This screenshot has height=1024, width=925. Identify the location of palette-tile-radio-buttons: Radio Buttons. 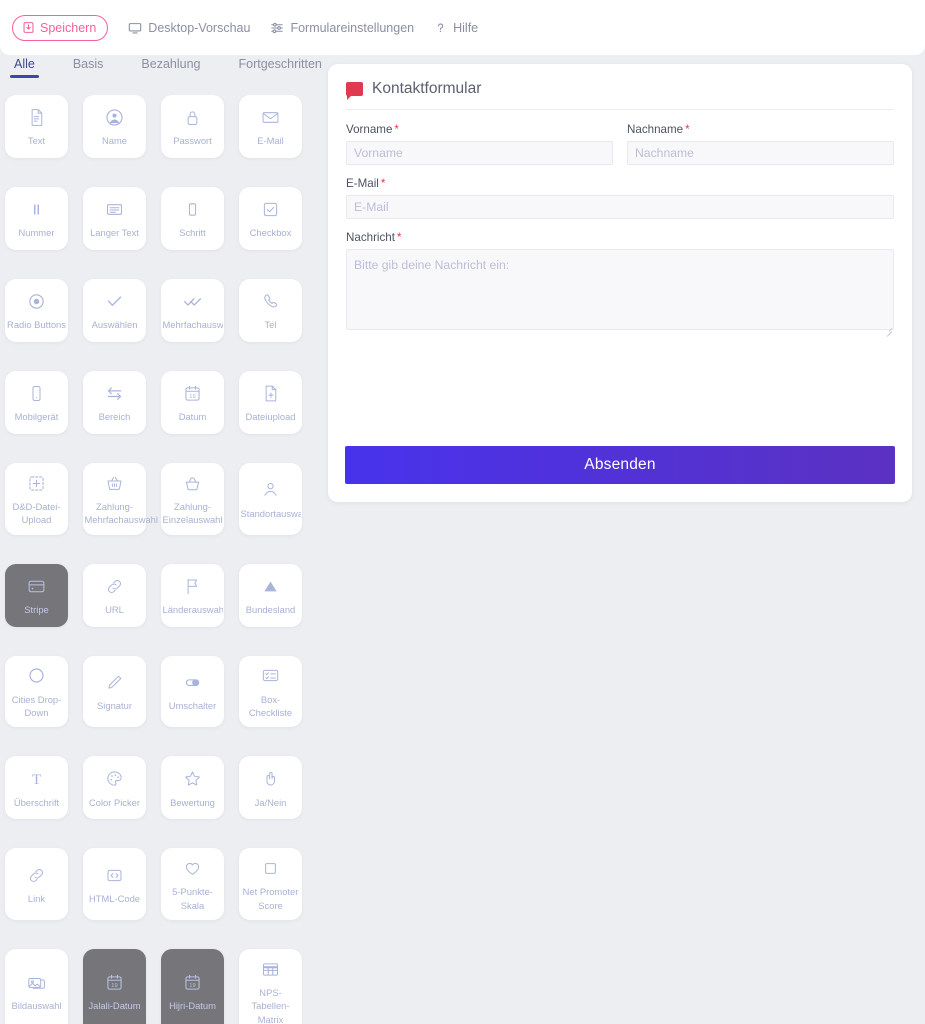
(36, 310).